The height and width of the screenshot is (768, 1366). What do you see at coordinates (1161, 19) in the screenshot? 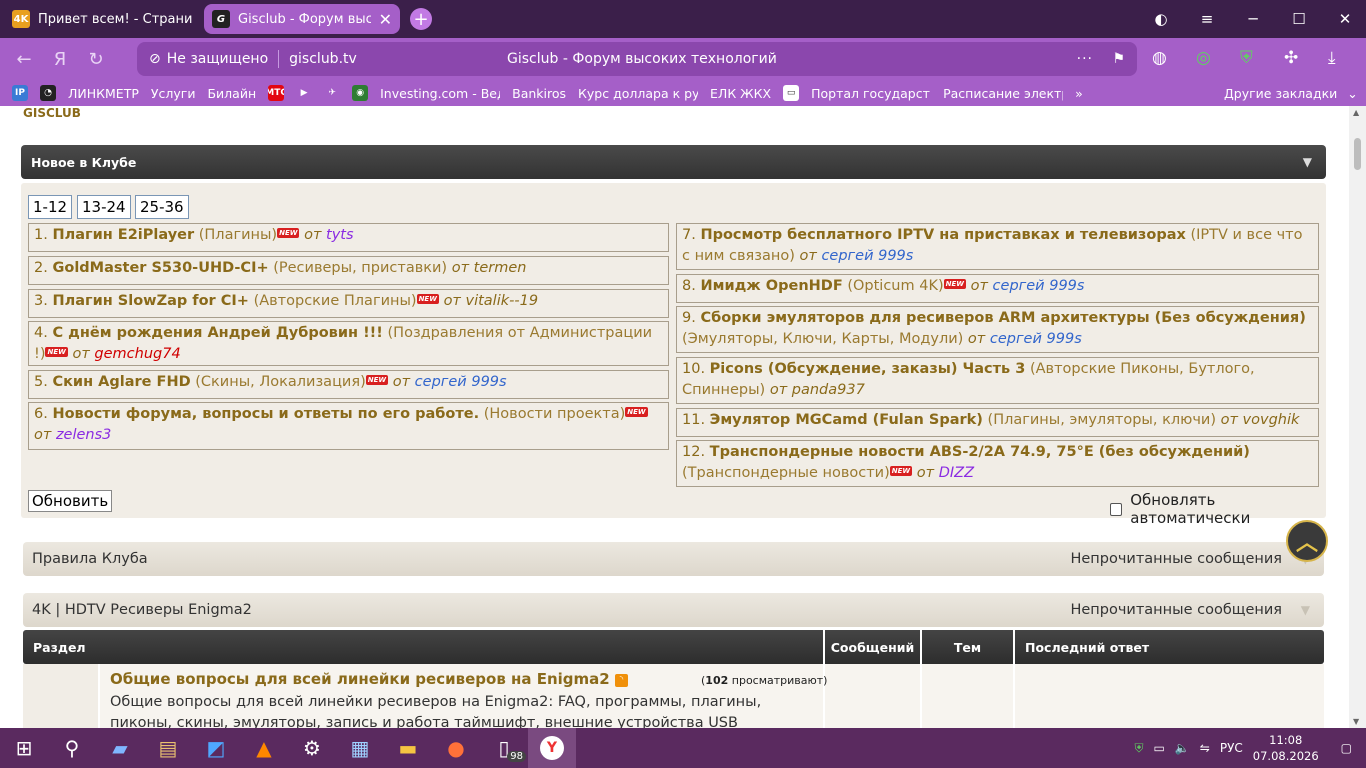
I see `avatar-icon: ◐` at bounding box center [1161, 19].